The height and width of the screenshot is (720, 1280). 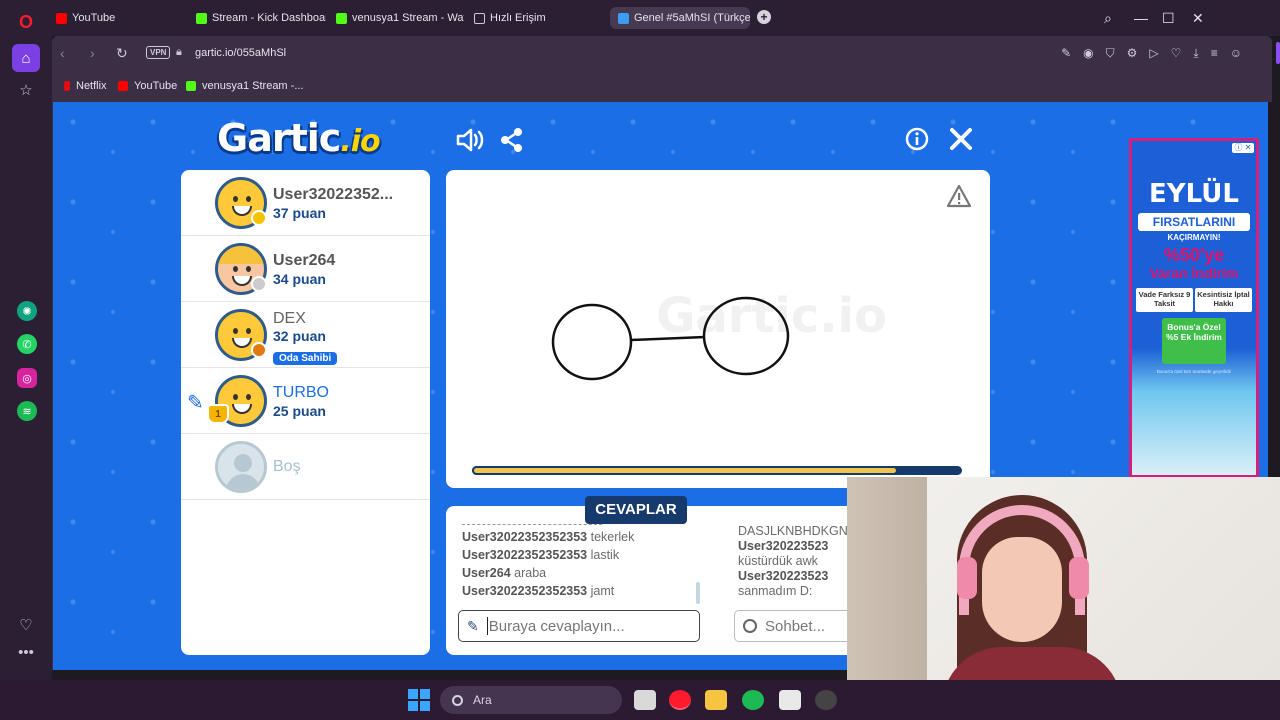 What do you see at coordinates (1198, 18) in the screenshot?
I see `close-window-button: ✕` at bounding box center [1198, 18].